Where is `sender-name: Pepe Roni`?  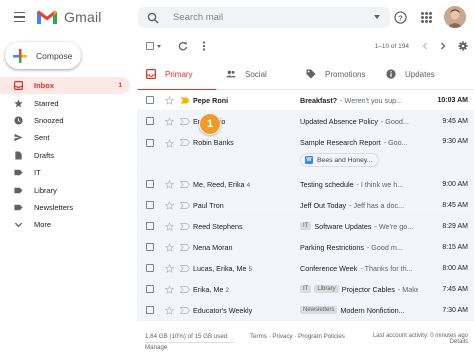 sender-name: Pepe Roni is located at coordinates (211, 100).